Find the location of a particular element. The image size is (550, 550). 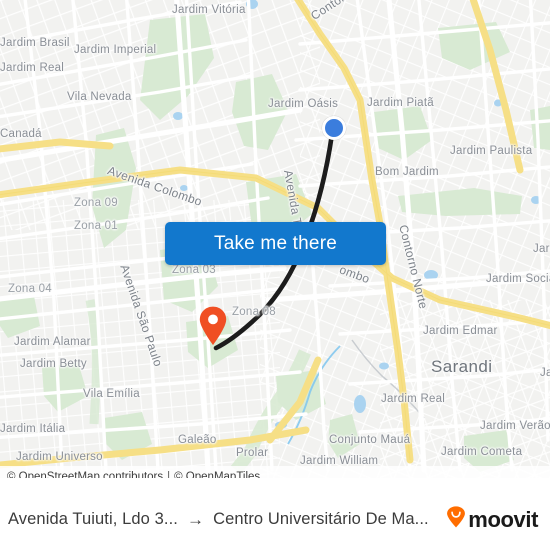

moovit-wordmark: moovit is located at coordinates (503, 519).